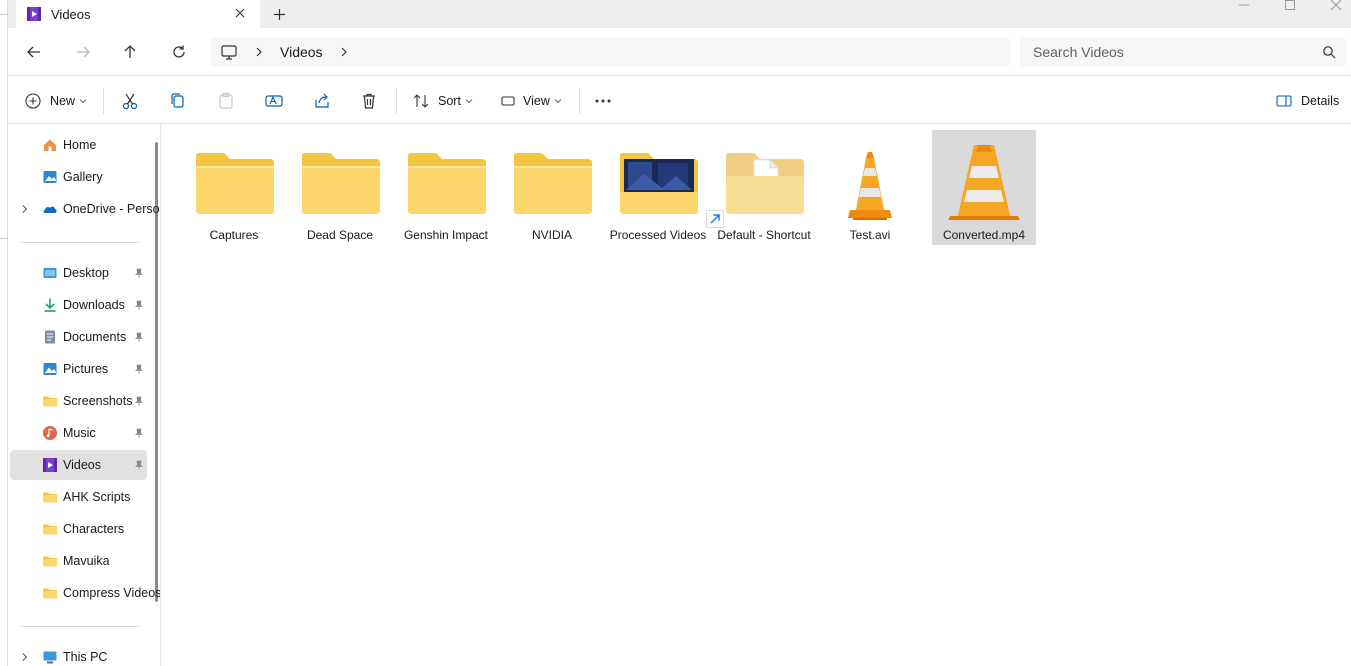  What do you see at coordinates (56, 101) in the screenshot?
I see `new-button: New` at bounding box center [56, 101].